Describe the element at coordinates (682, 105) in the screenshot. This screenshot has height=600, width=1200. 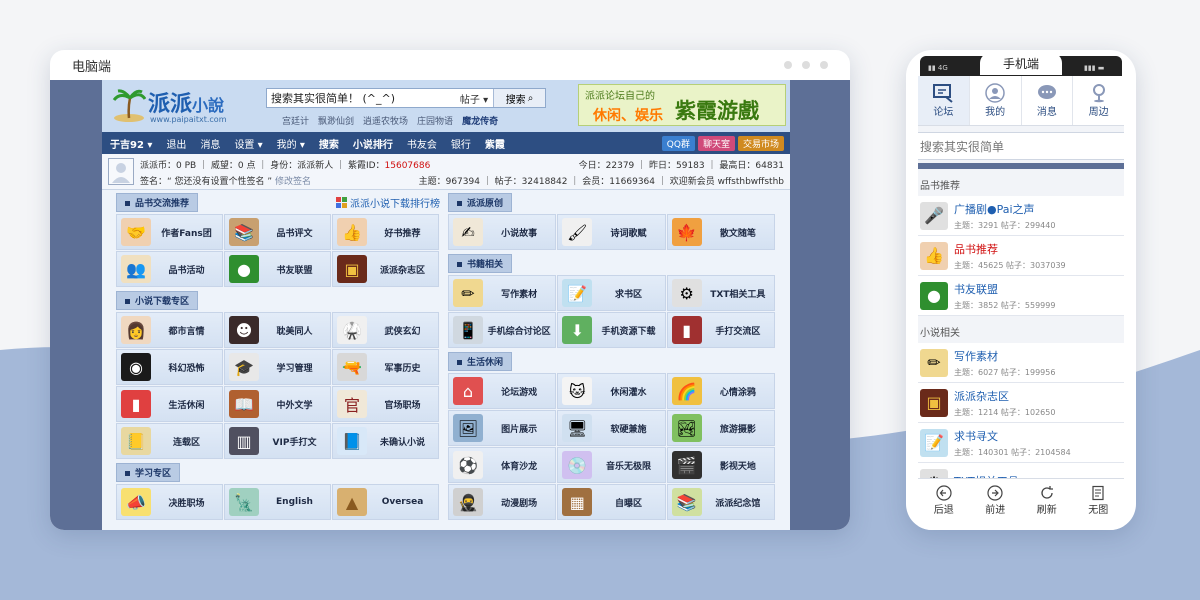
I see `zixia-game-banner: 派派论坛自己的 休闲、娱乐 紫霞游戲` at that location.